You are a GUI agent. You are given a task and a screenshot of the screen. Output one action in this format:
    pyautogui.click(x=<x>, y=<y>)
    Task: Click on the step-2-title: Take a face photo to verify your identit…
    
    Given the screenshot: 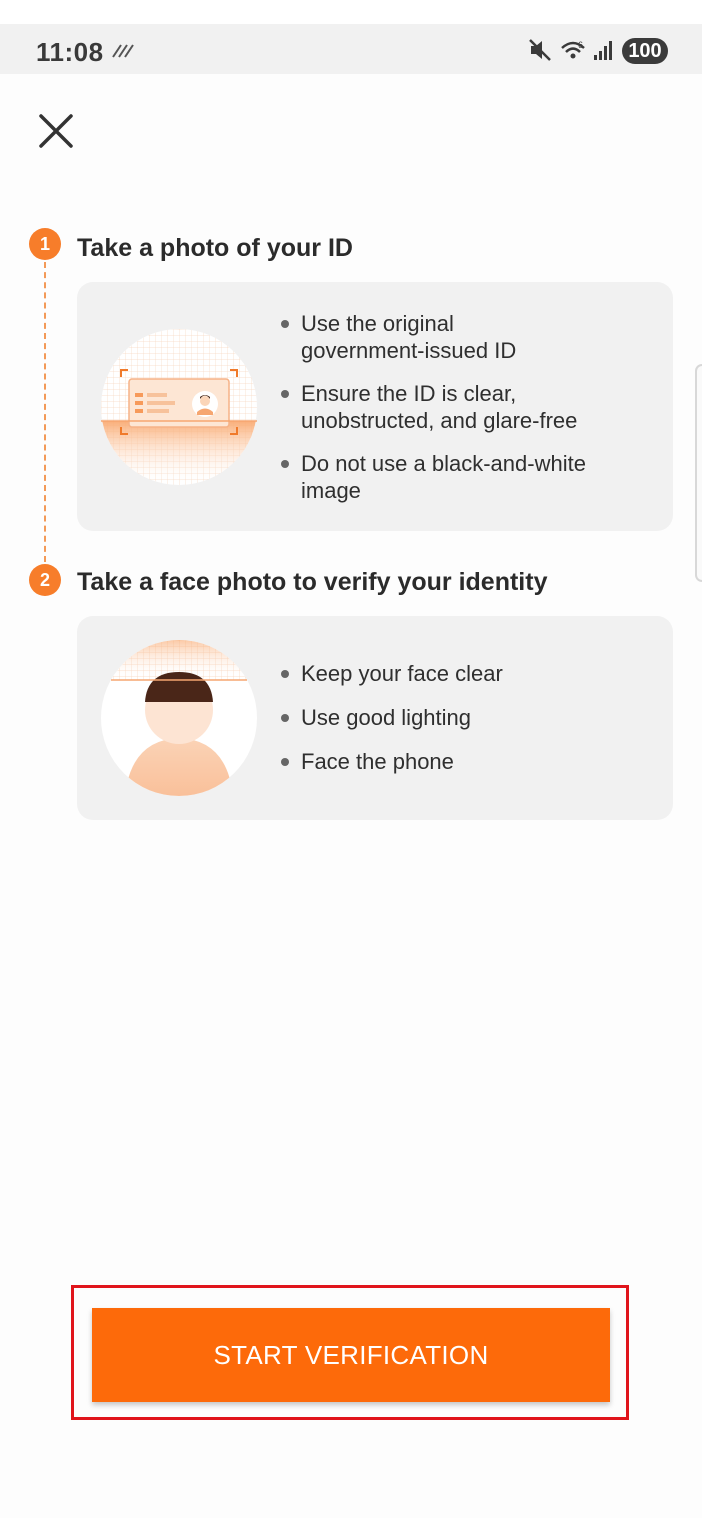 What is the action you would take?
    pyautogui.click(x=312, y=582)
    